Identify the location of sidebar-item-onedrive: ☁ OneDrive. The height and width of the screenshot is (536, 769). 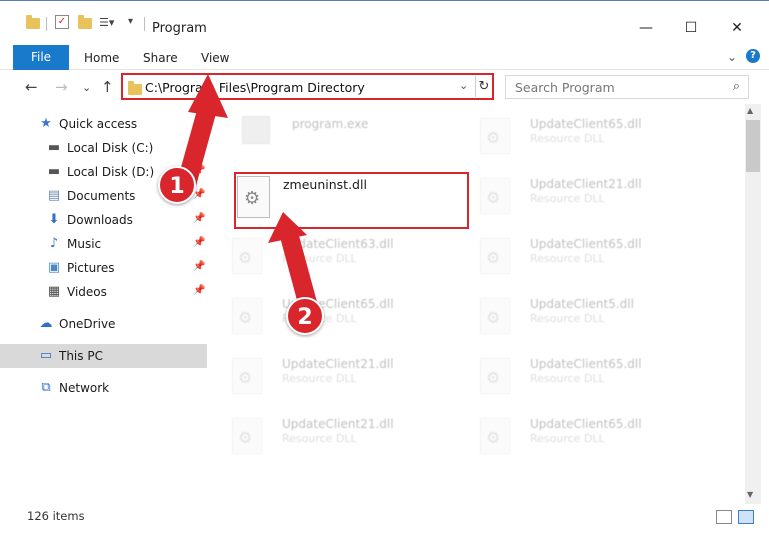
(103, 324).